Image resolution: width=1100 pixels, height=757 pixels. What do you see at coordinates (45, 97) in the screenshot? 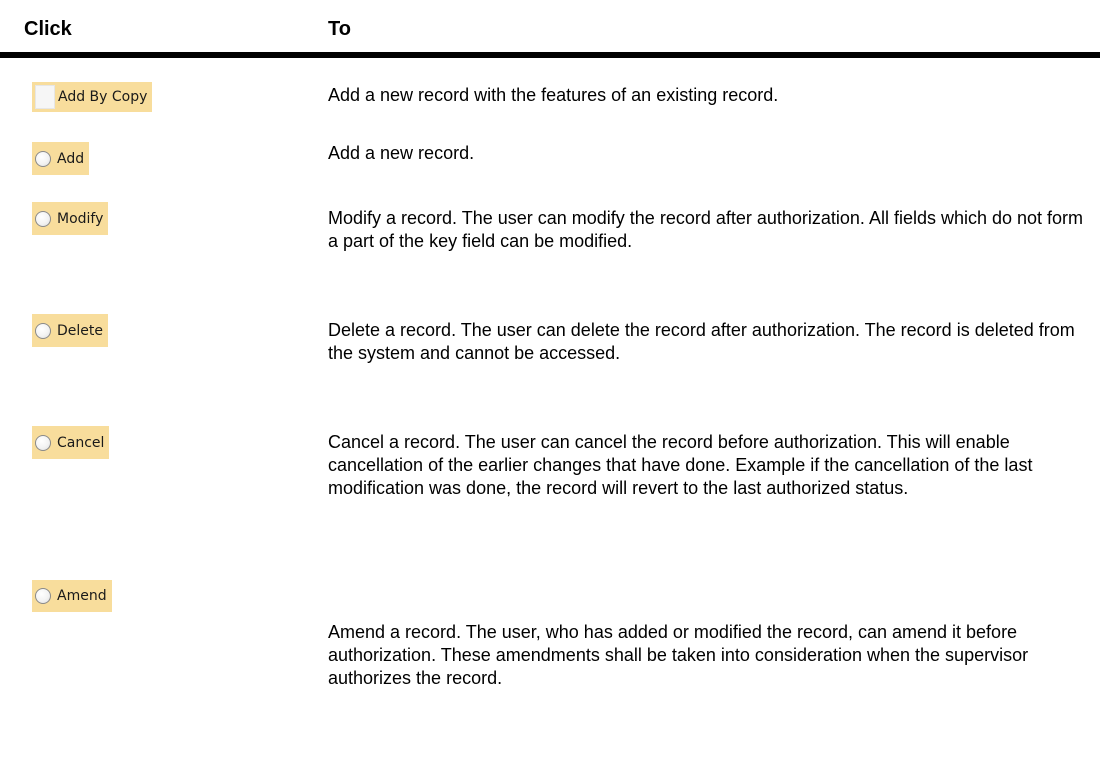
I see `checkbox-icon` at bounding box center [45, 97].